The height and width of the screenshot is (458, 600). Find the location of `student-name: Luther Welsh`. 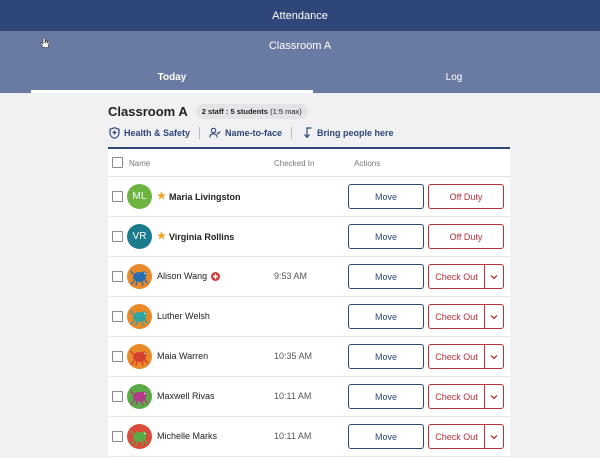

student-name: Luther Welsh is located at coordinates (183, 316).